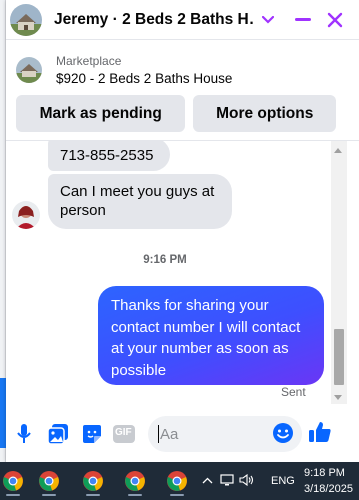 The width and height of the screenshot is (359, 500). I want to click on gif-label: GIF, so click(123, 432).